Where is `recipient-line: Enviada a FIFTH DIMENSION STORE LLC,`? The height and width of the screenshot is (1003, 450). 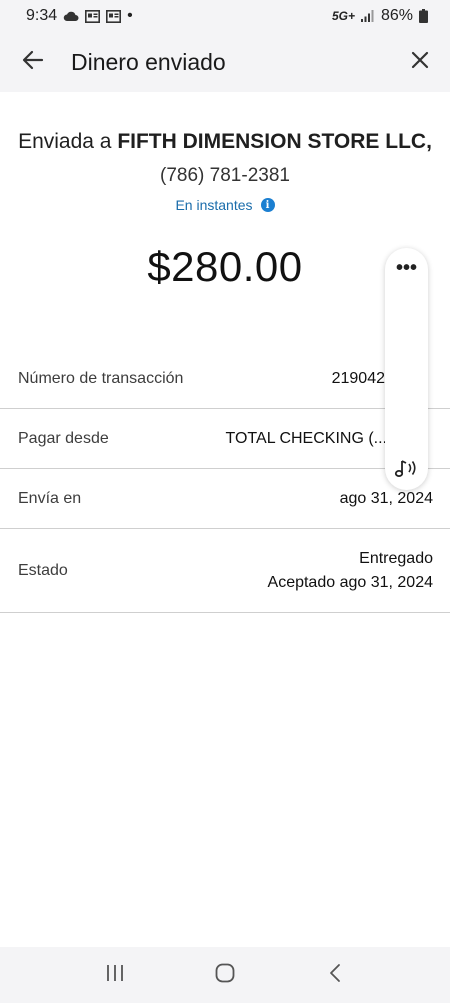 recipient-line: Enviada a FIFTH DIMENSION STORE LLC, is located at coordinates (225, 142).